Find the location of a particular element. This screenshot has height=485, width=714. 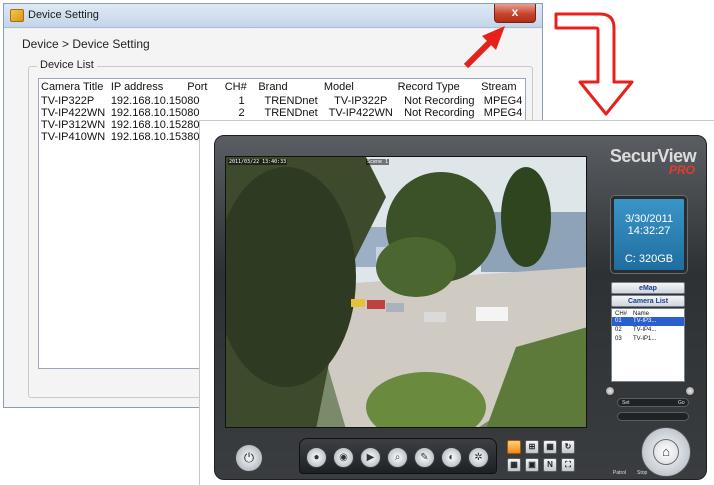

layout-2x2-icon: ⊞ is located at coordinates (532, 447).